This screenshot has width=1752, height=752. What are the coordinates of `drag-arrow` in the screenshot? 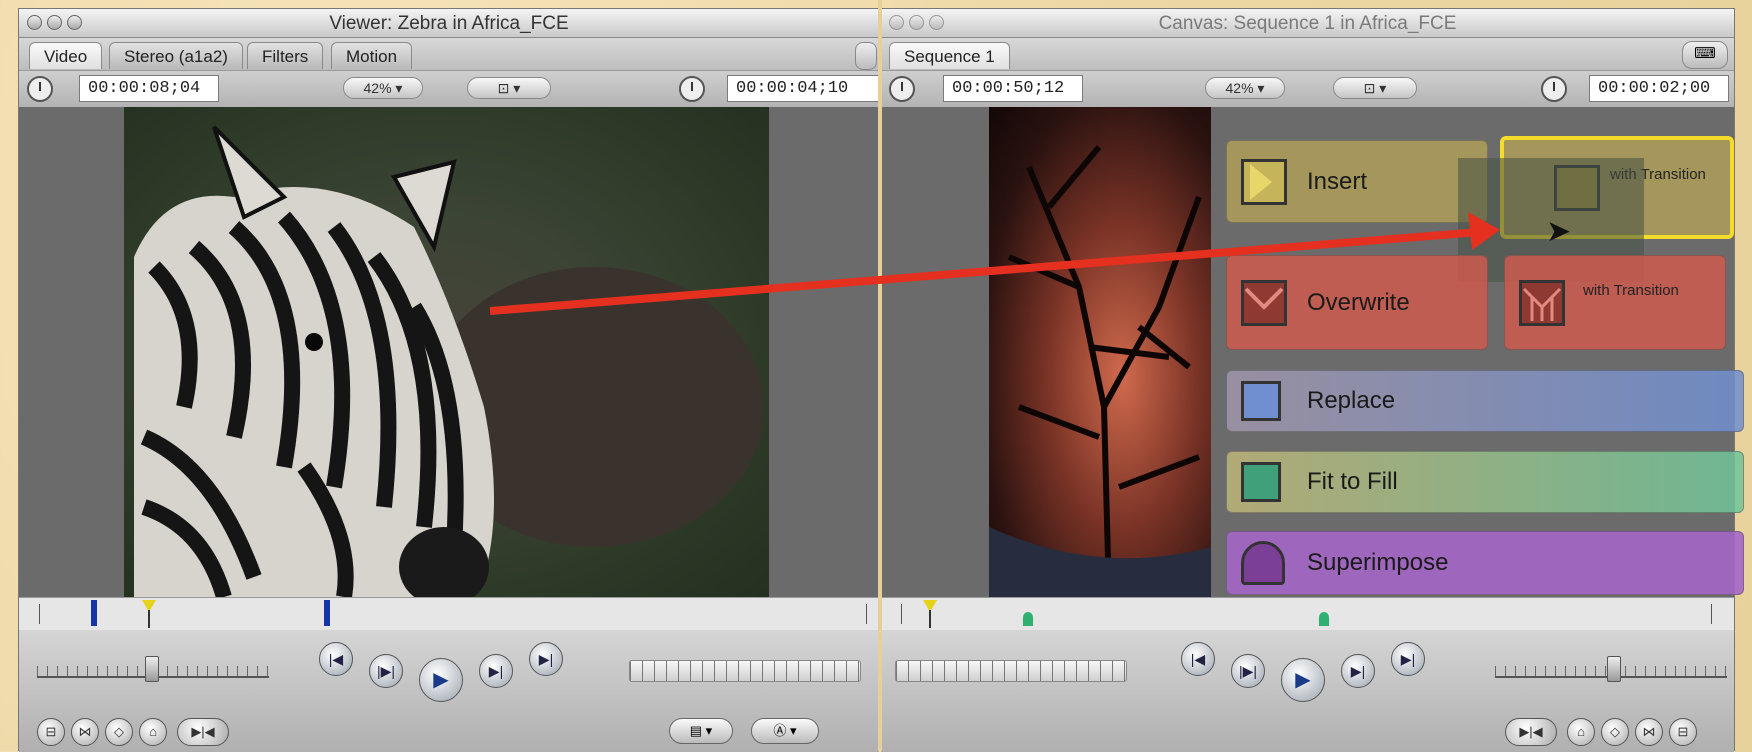 It's located at (994, 263).